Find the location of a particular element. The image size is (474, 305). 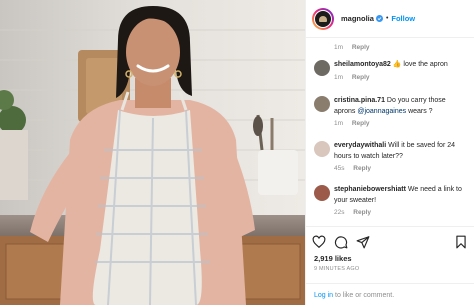

likes-count: 2,919 likes is located at coordinates (333, 258).